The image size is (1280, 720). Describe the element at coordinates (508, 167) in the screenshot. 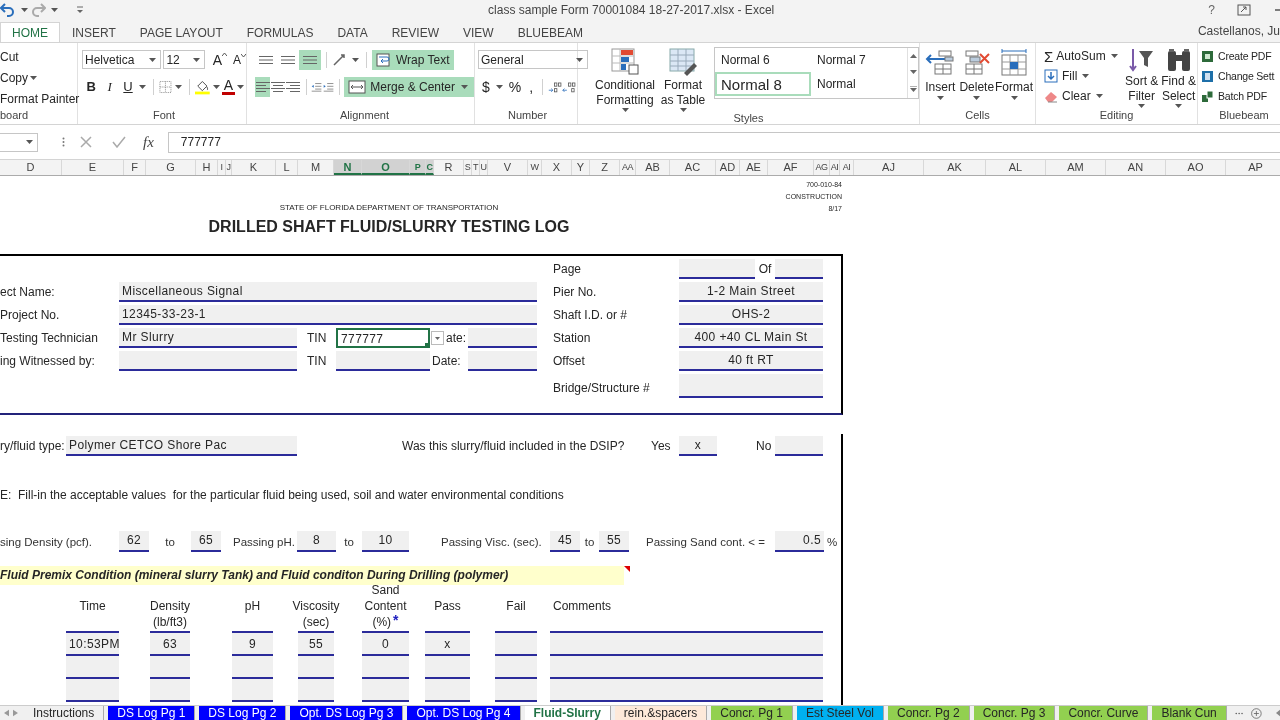

I see `column-header: V` at that location.